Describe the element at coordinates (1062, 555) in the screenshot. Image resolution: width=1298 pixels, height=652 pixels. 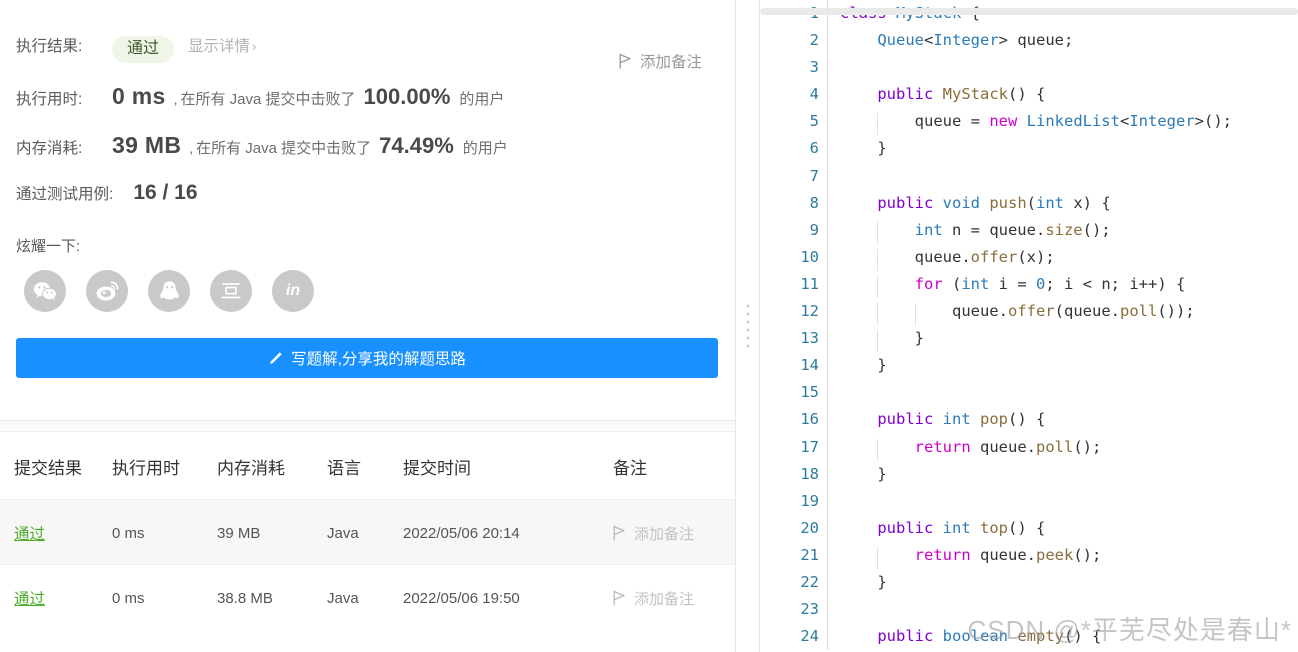
I see `code-text: return queue.peek();` at that location.